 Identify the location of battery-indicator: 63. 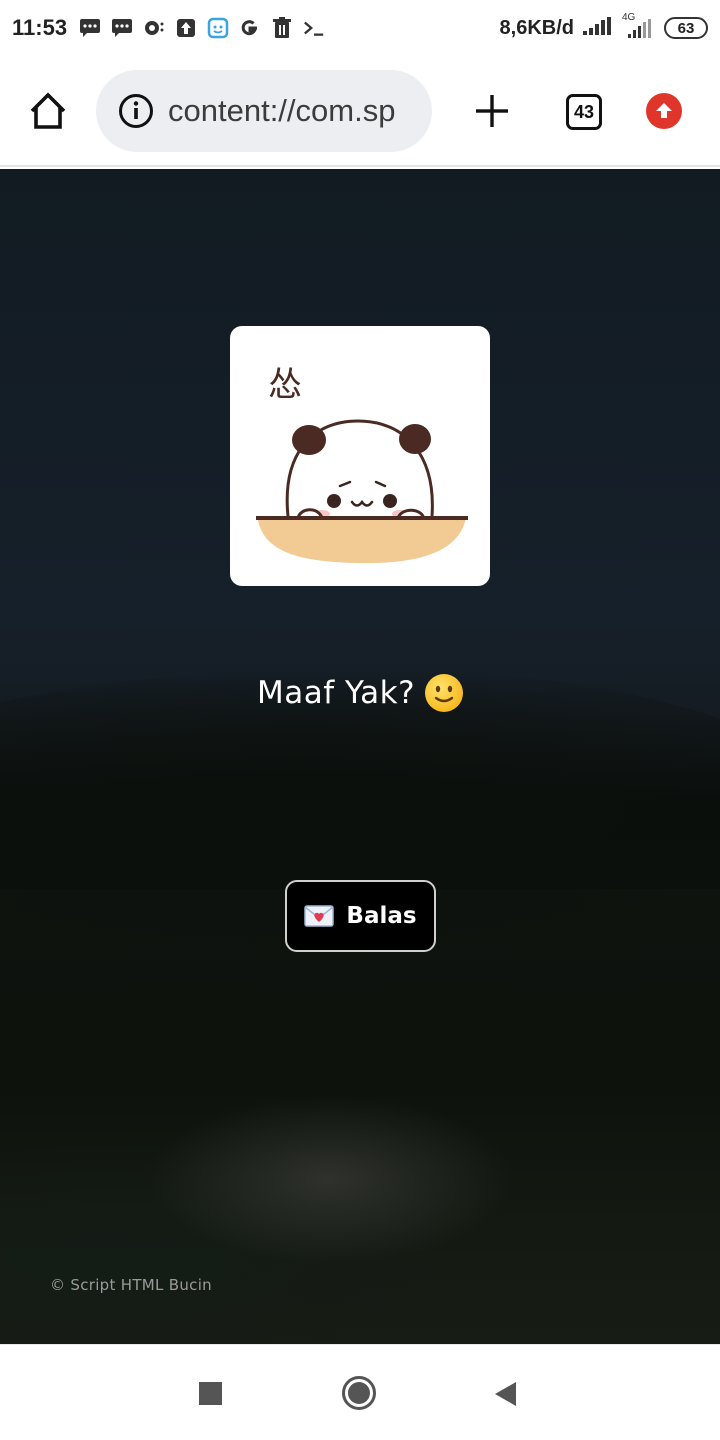
(686, 28).